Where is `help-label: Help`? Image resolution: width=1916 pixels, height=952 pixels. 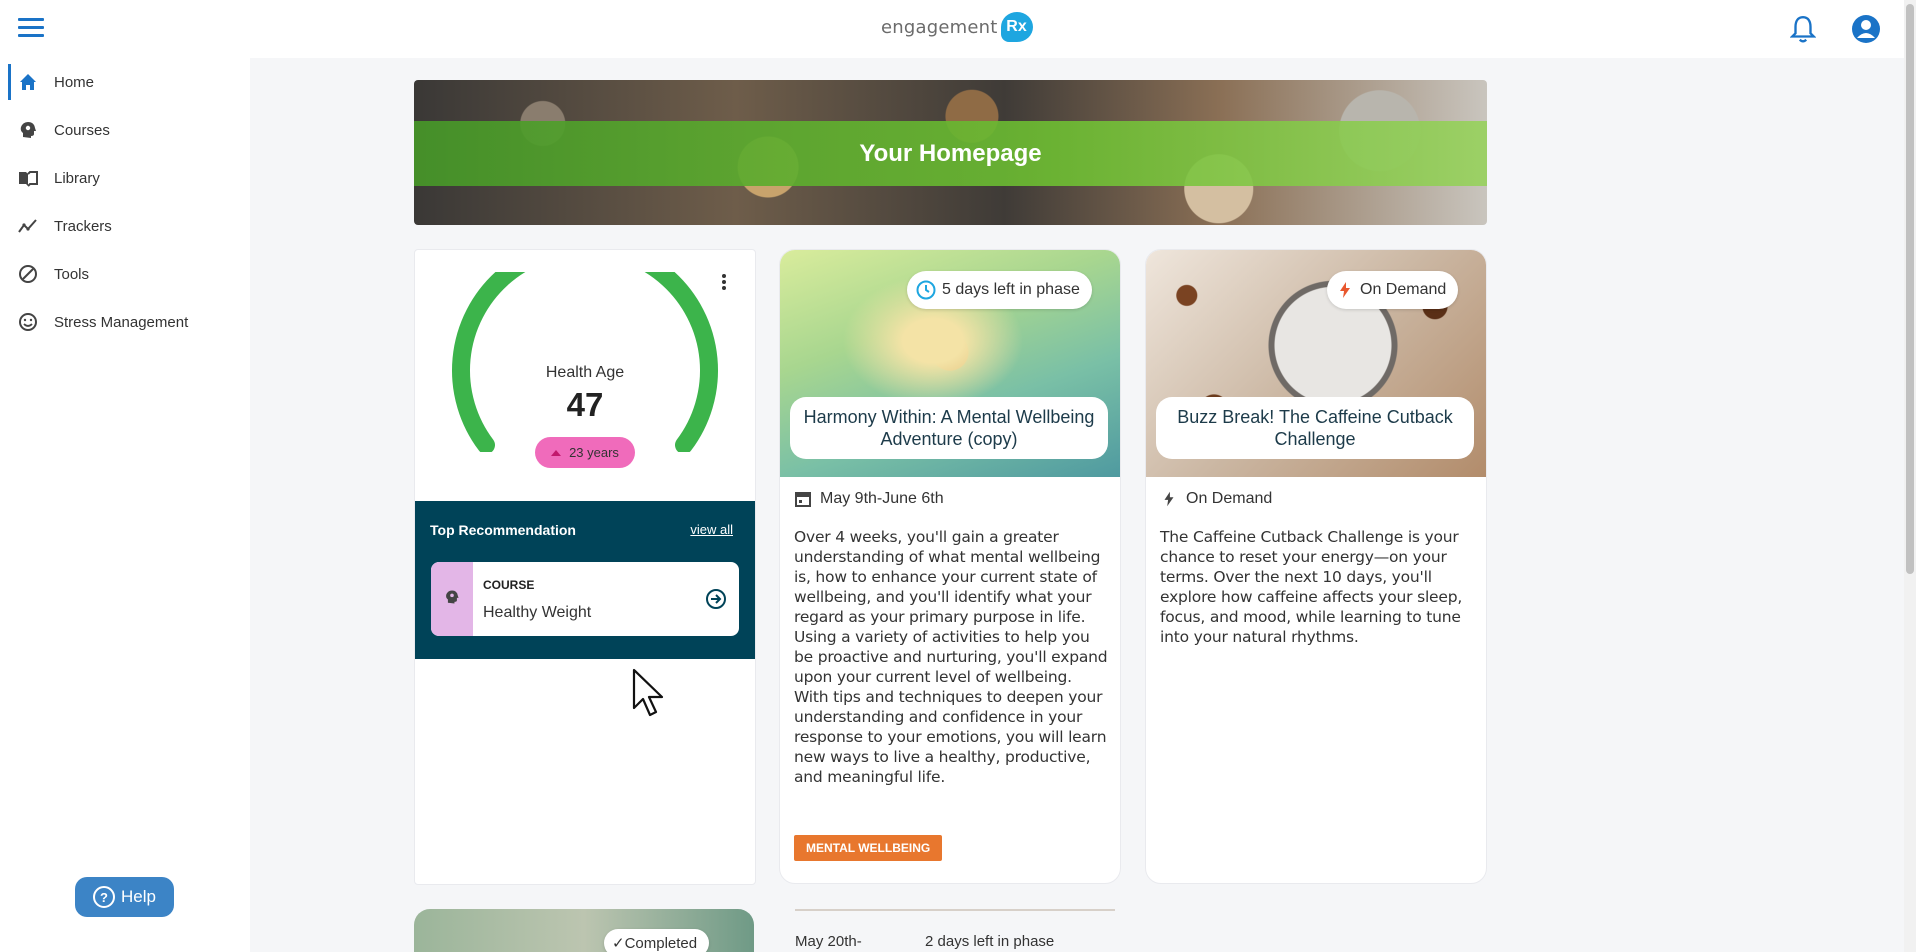
help-label: Help is located at coordinates (138, 896).